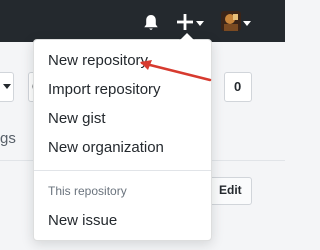 This screenshot has width=320, height=250. I want to click on menu-item-new-issue: New issue, so click(122, 220).